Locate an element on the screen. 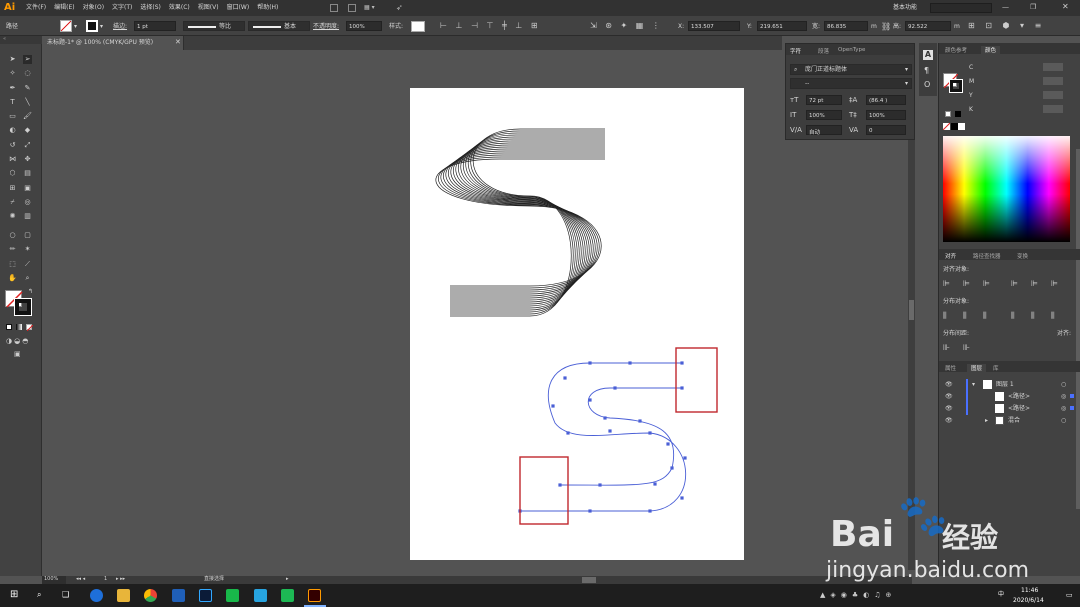 Image resolution: width=1080 pixels, height=607 pixels. magic-wand-icon: ✧ is located at coordinates (12, 73).